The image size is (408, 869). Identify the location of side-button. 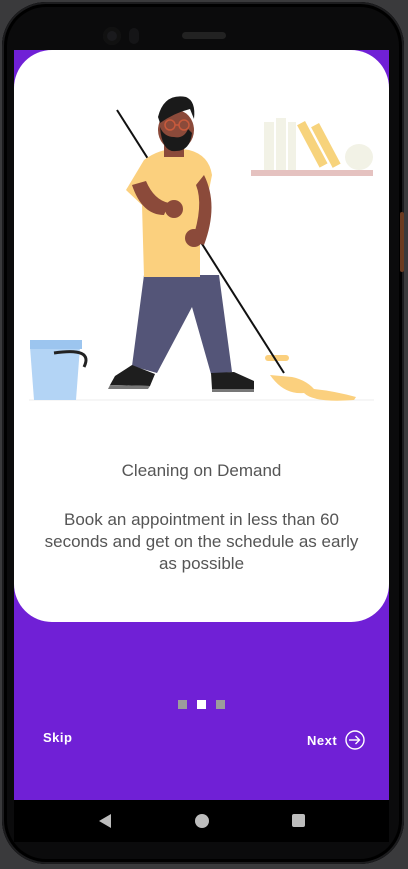
(402, 242).